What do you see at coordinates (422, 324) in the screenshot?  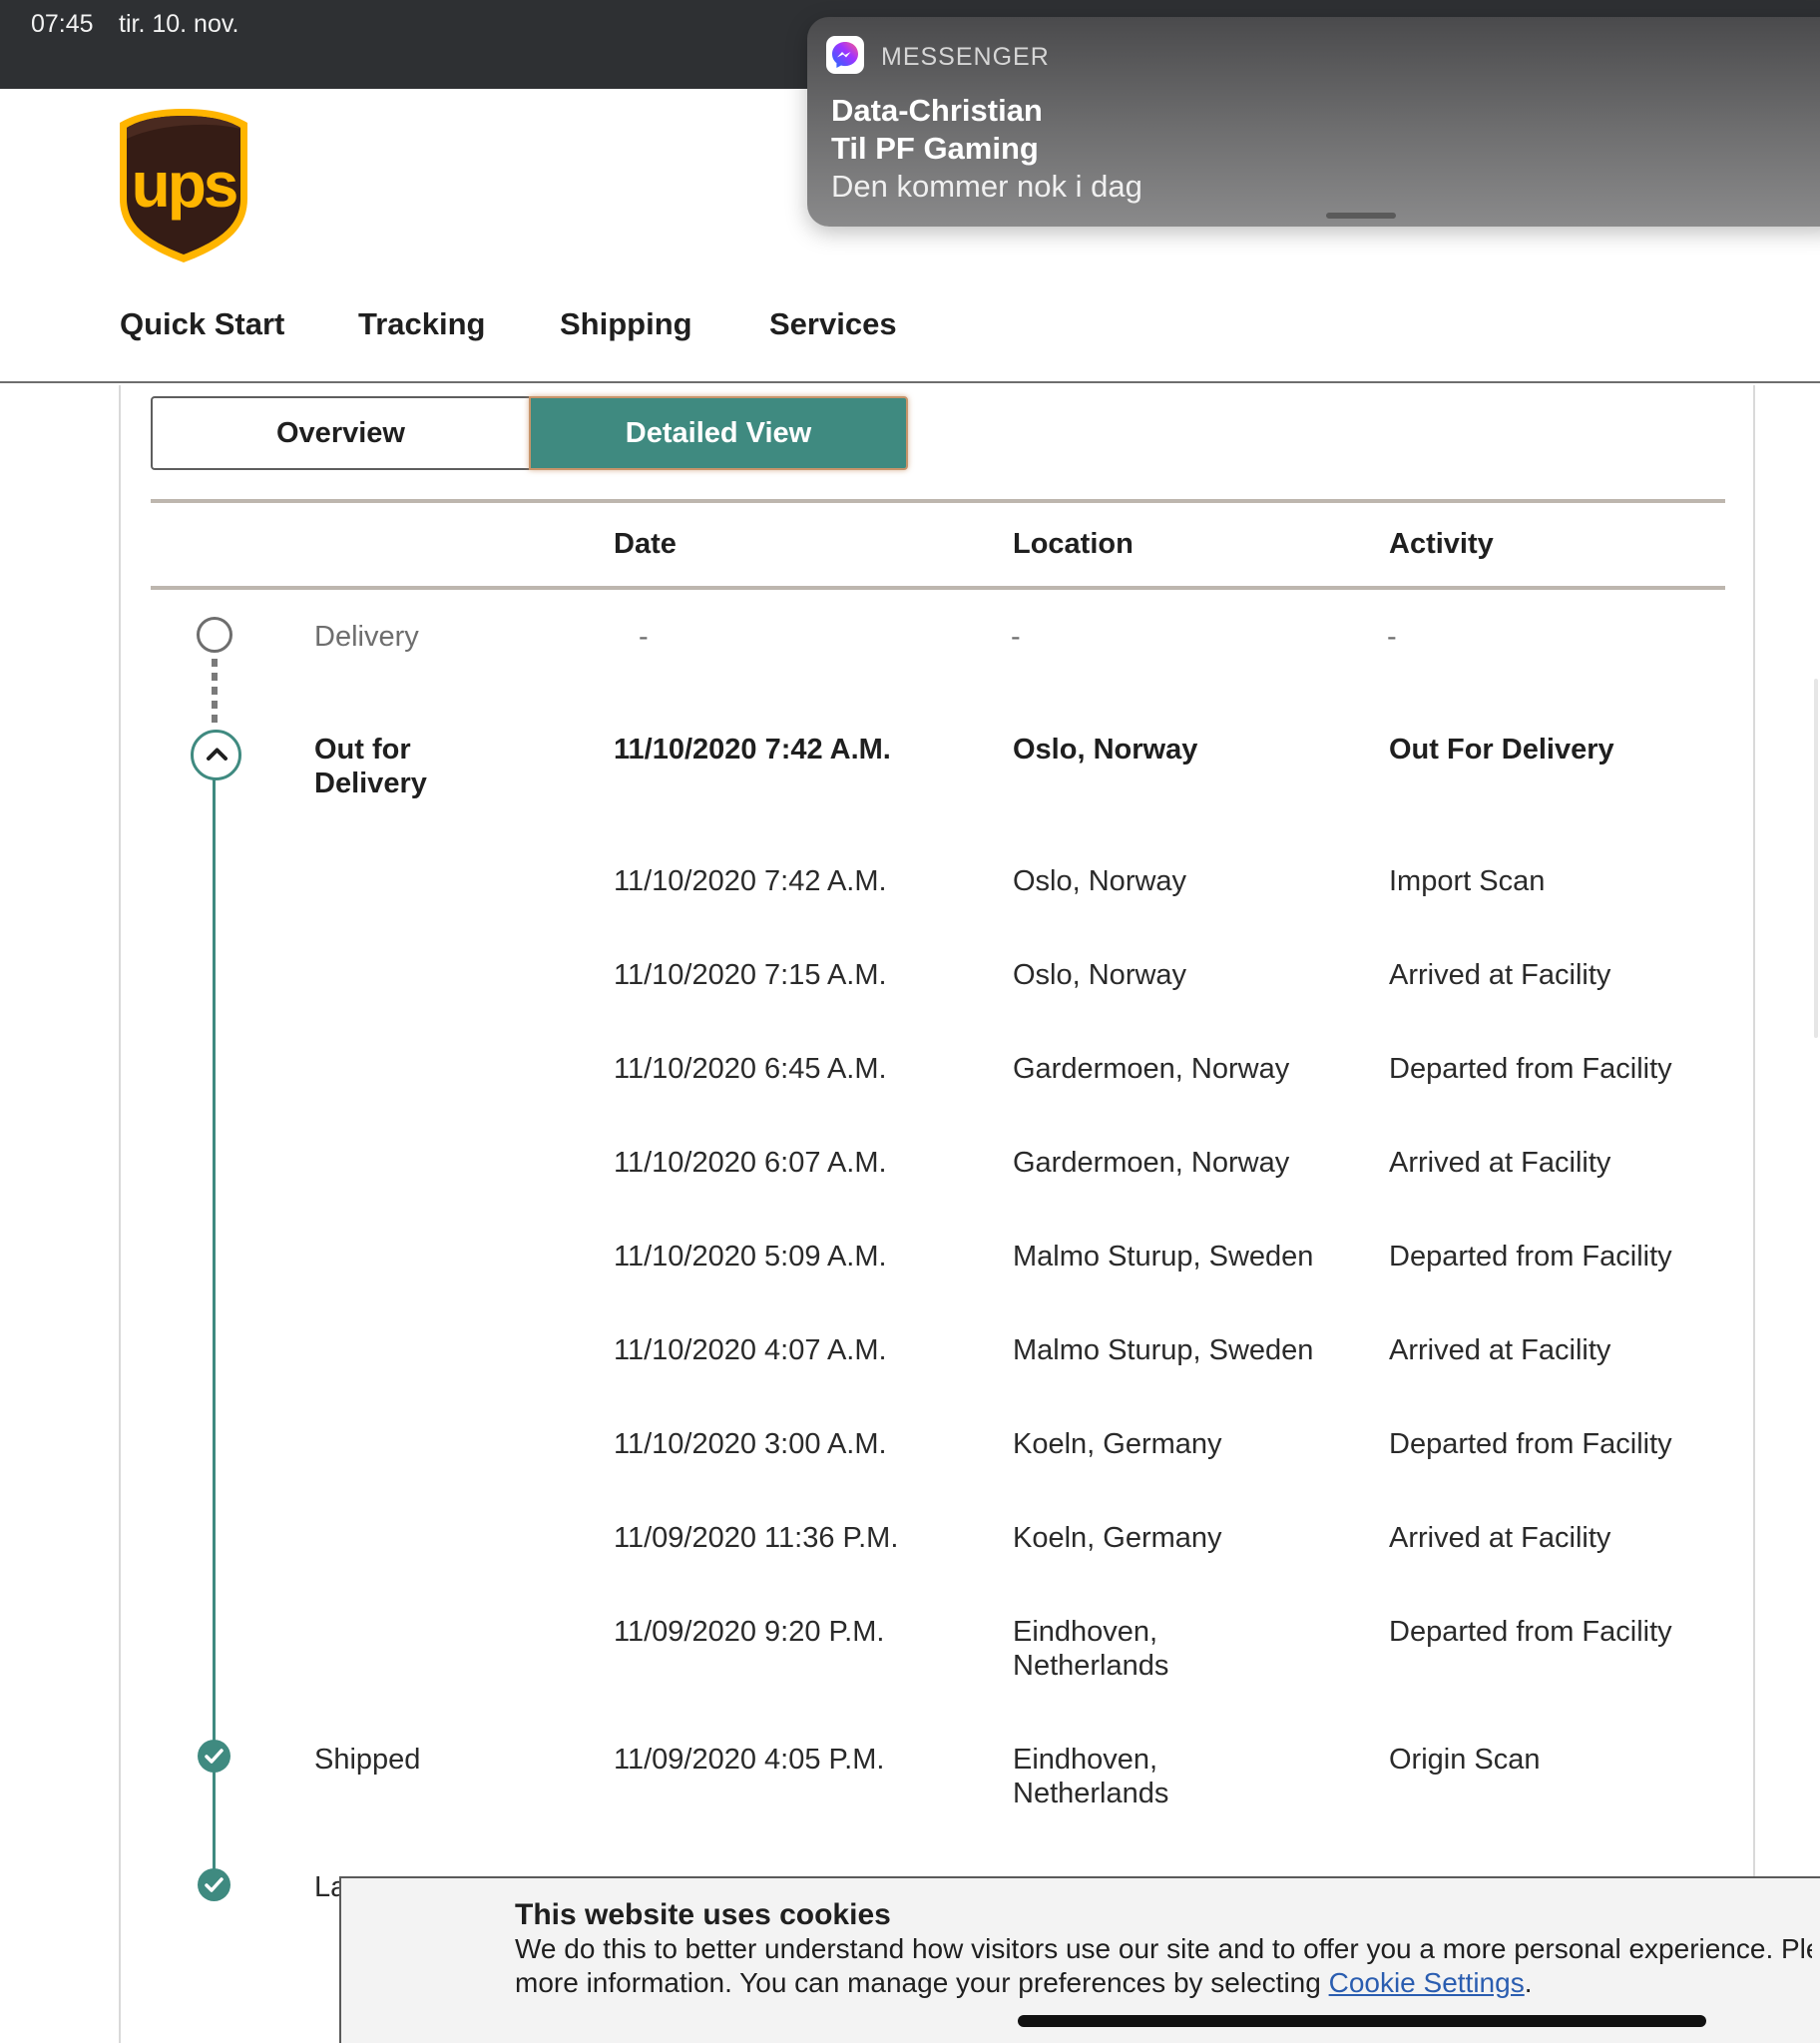 I see `nav-tracking: Tracking` at bounding box center [422, 324].